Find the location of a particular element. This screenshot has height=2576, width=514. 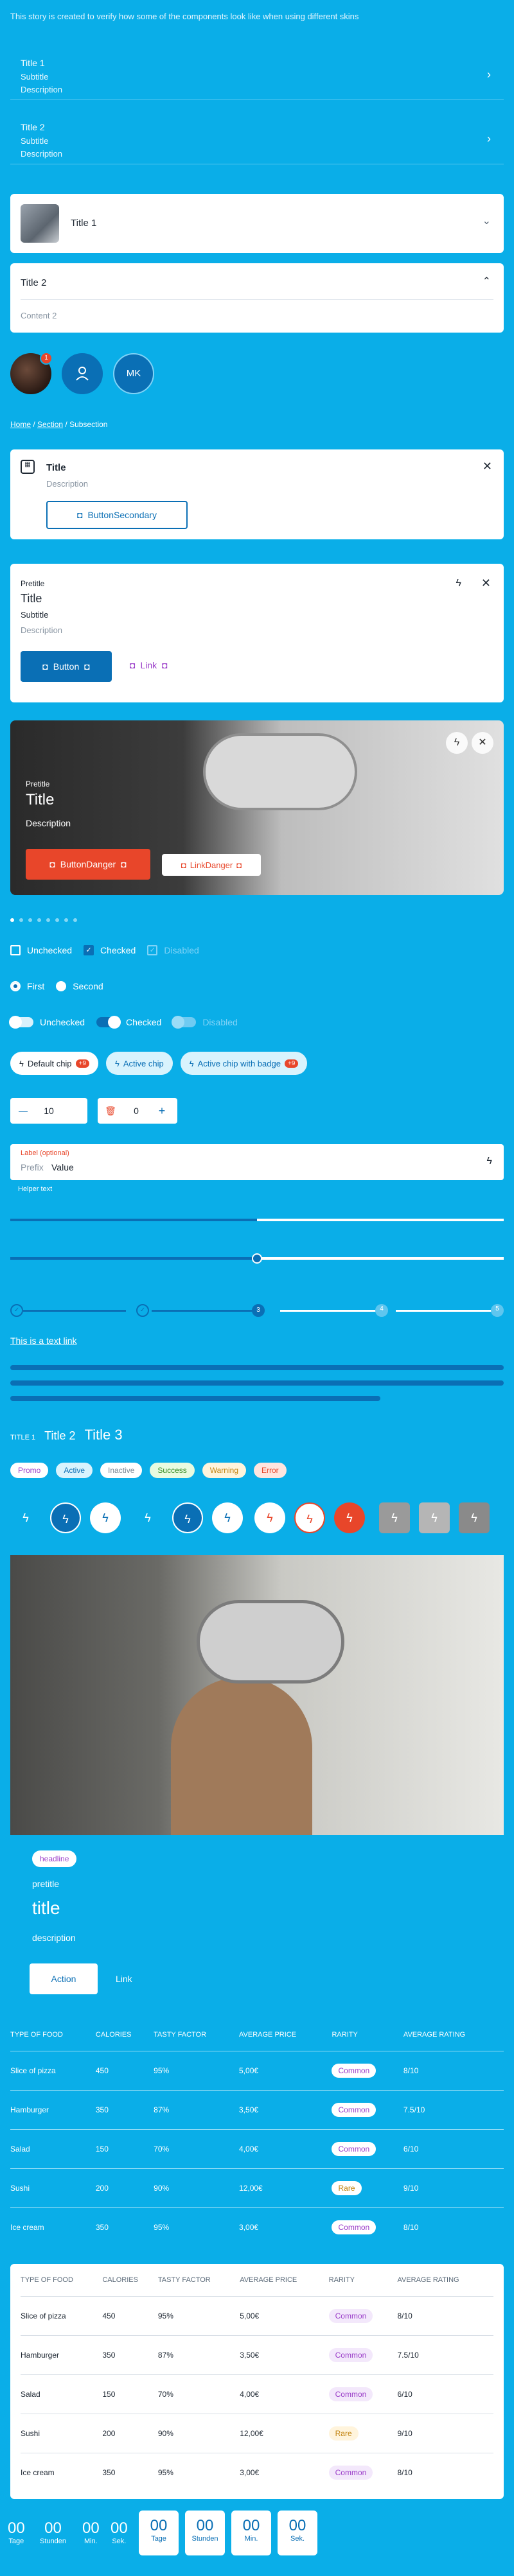

chevron-up-icon: ⌃ is located at coordinates (487, 281).